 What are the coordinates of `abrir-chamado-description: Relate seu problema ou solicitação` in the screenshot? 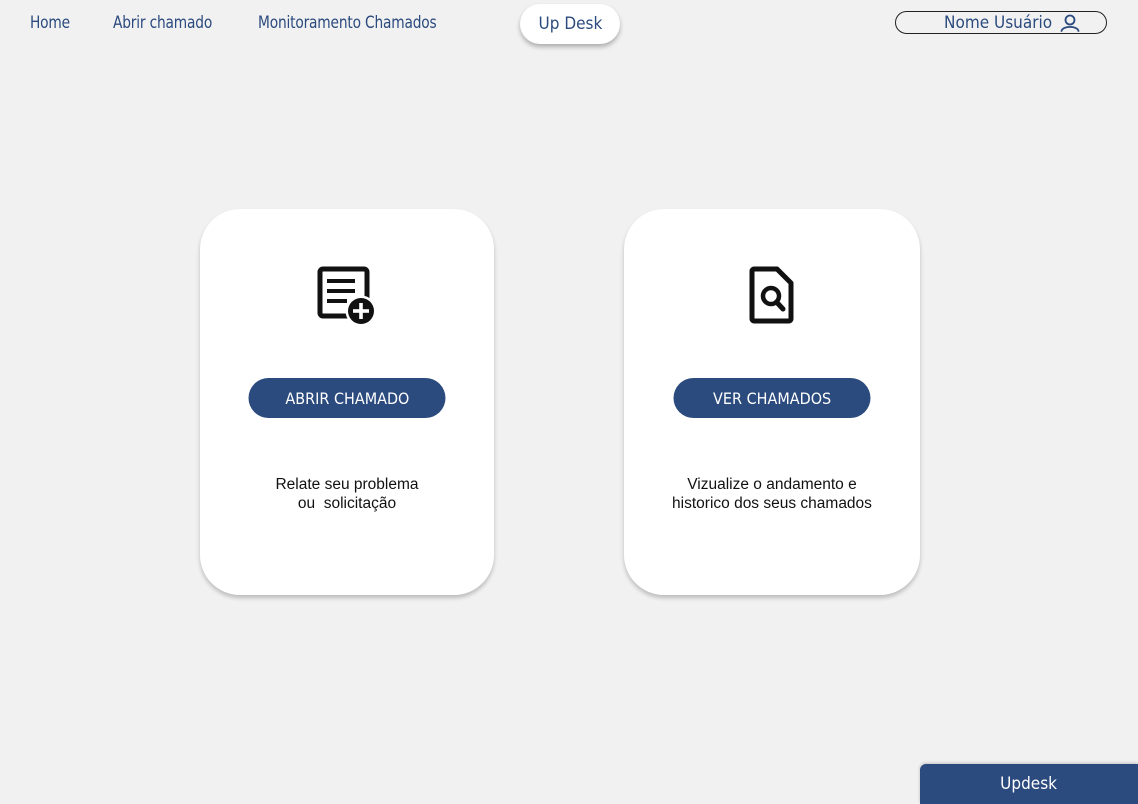 It's located at (347, 494).